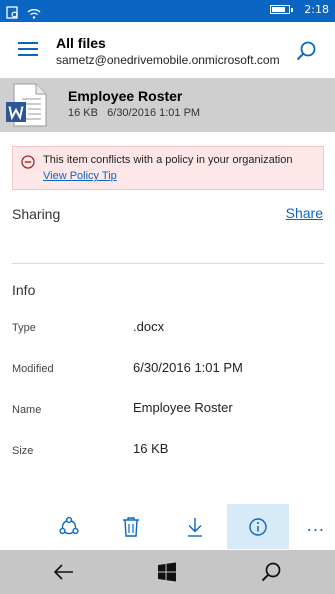 The width and height of the screenshot is (335, 594). What do you see at coordinates (168, 60) in the screenshot?
I see `account-email: sametz@onedrivemobile.onmicrosoft.com` at bounding box center [168, 60].